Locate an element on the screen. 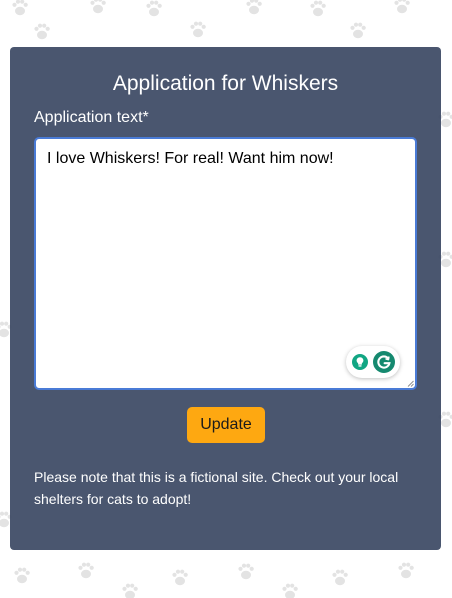 This screenshot has height=598, width=452. resize-handle-icon is located at coordinates (410, 383).